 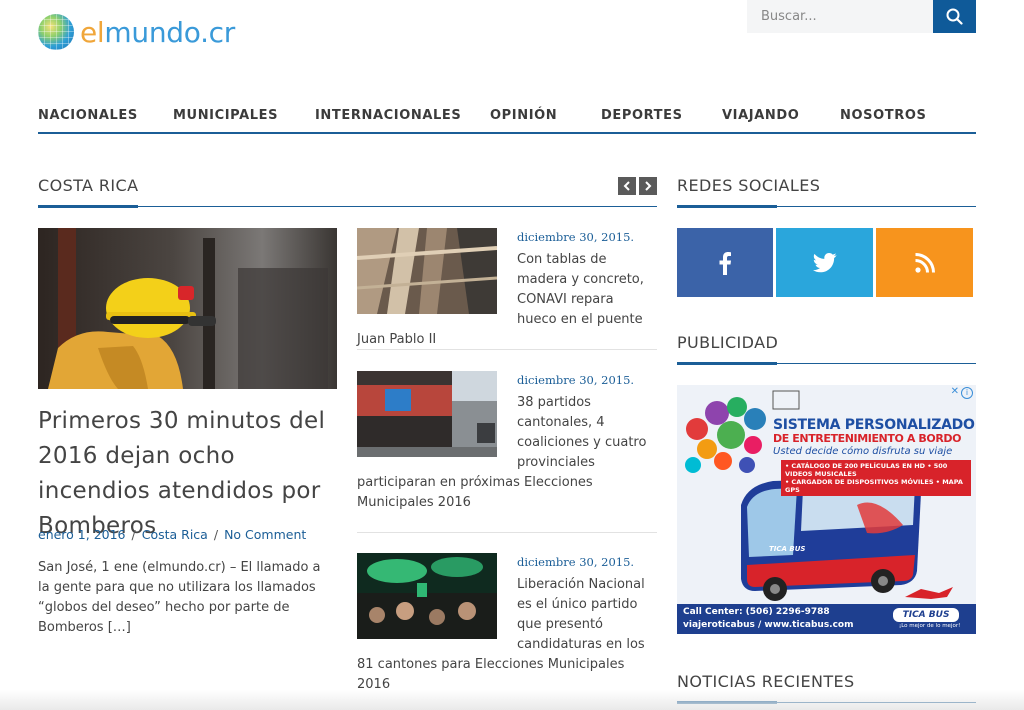 What do you see at coordinates (225, 115) in the screenshot?
I see `nav-item-municipales: MUNICIPALES` at bounding box center [225, 115].